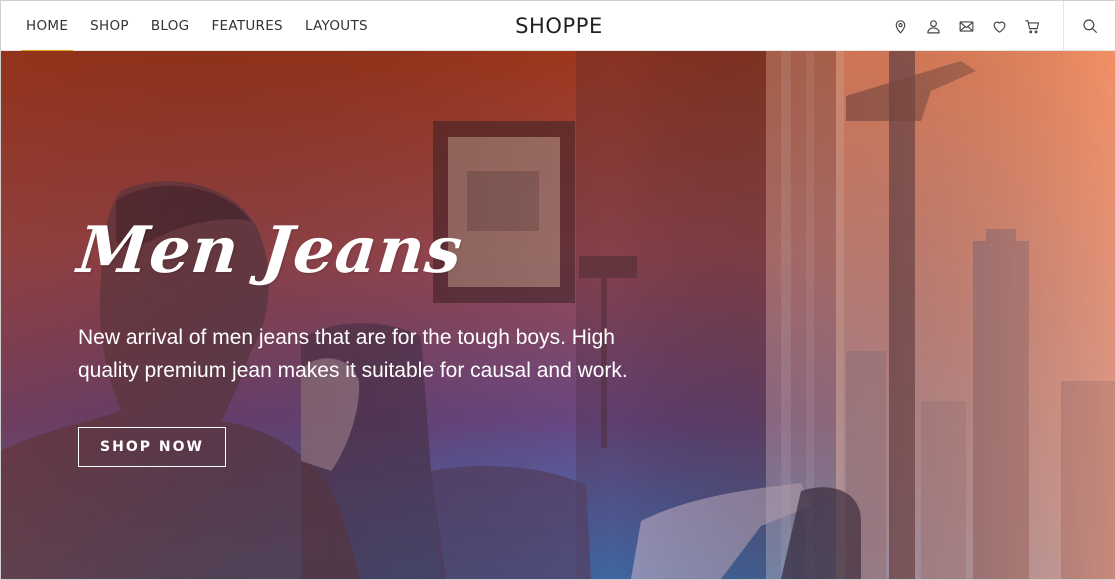  I want to click on search-icon, so click(1089, 26).